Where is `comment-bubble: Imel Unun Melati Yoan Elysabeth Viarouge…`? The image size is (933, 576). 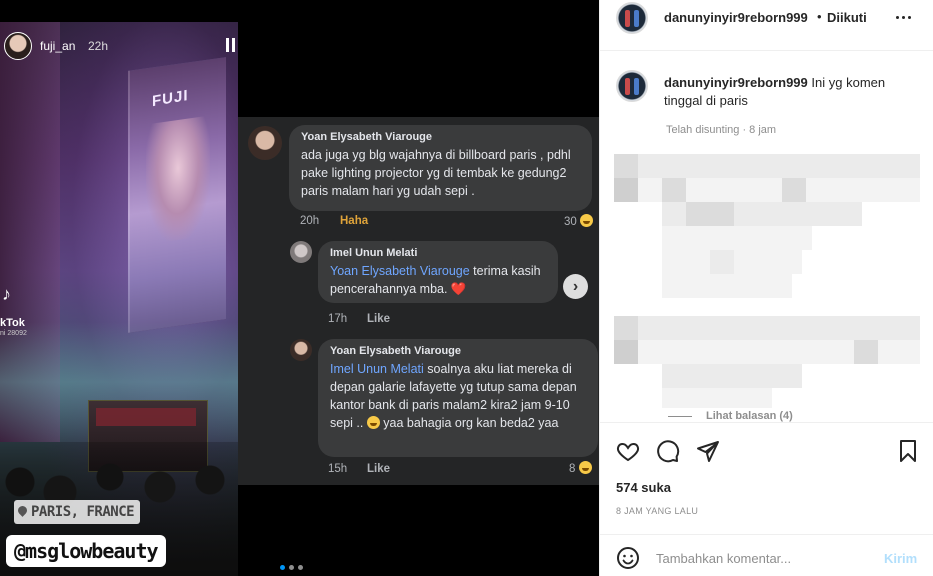 comment-bubble: Imel Unun Melati Yoan Elysabeth Viarouge… is located at coordinates (438, 272).